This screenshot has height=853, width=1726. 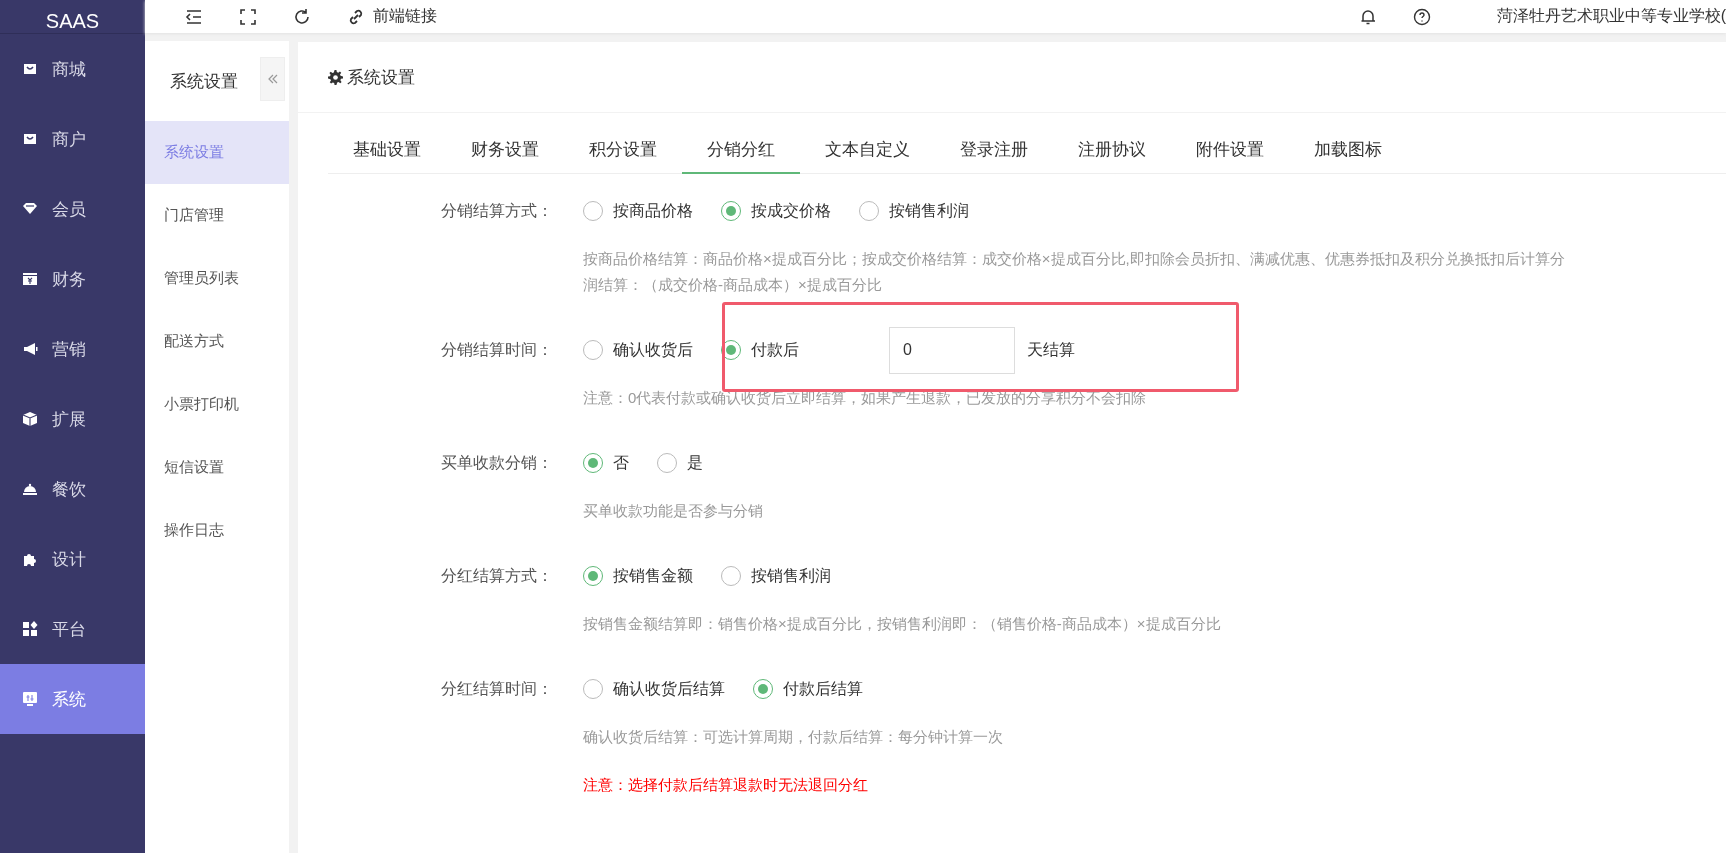 What do you see at coordinates (217, 467) in the screenshot?
I see `submenu-item: 短信设置` at bounding box center [217, 467].